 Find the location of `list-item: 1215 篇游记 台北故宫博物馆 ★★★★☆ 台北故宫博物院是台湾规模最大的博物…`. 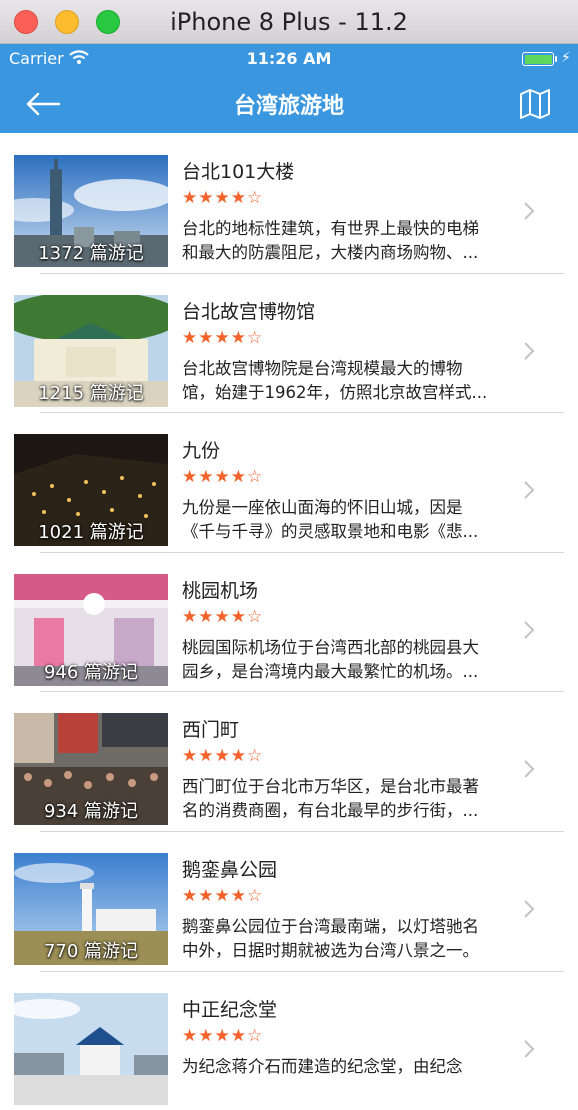

list-item: 1215 篇游记 台北故宫博物馆 ★★★★☆ 台北故宫博物院是台湾规模最大的博物… is located at coordinates (289, 343).